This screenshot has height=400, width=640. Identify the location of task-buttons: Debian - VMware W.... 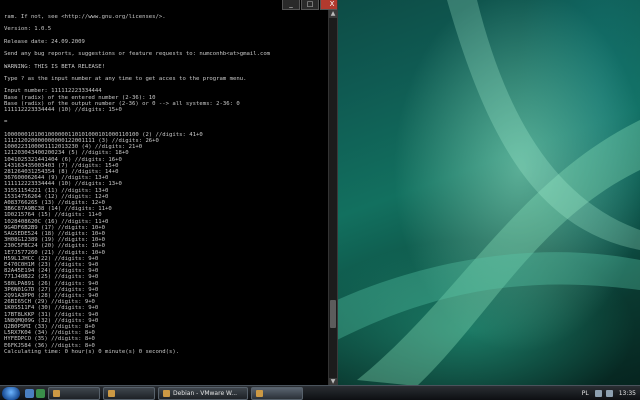
(174, 393).